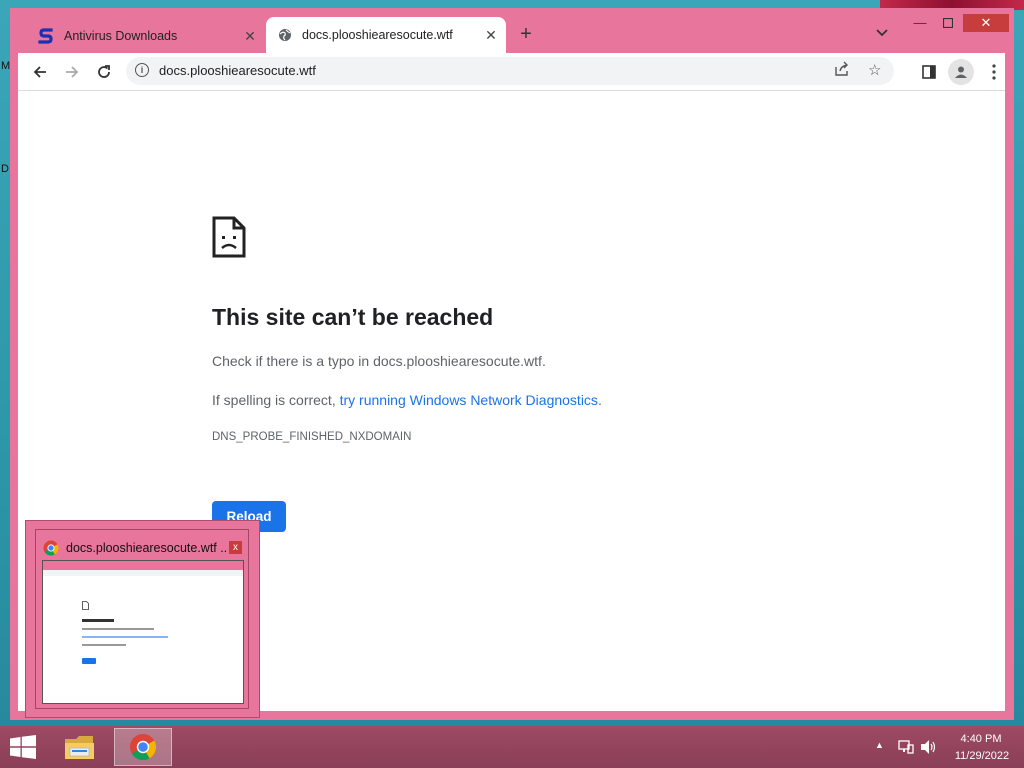 The image size is (1024, 768). I want to click on address-bar: i docs.plooshiearesocute.wtf ☆, so click(510, 71).